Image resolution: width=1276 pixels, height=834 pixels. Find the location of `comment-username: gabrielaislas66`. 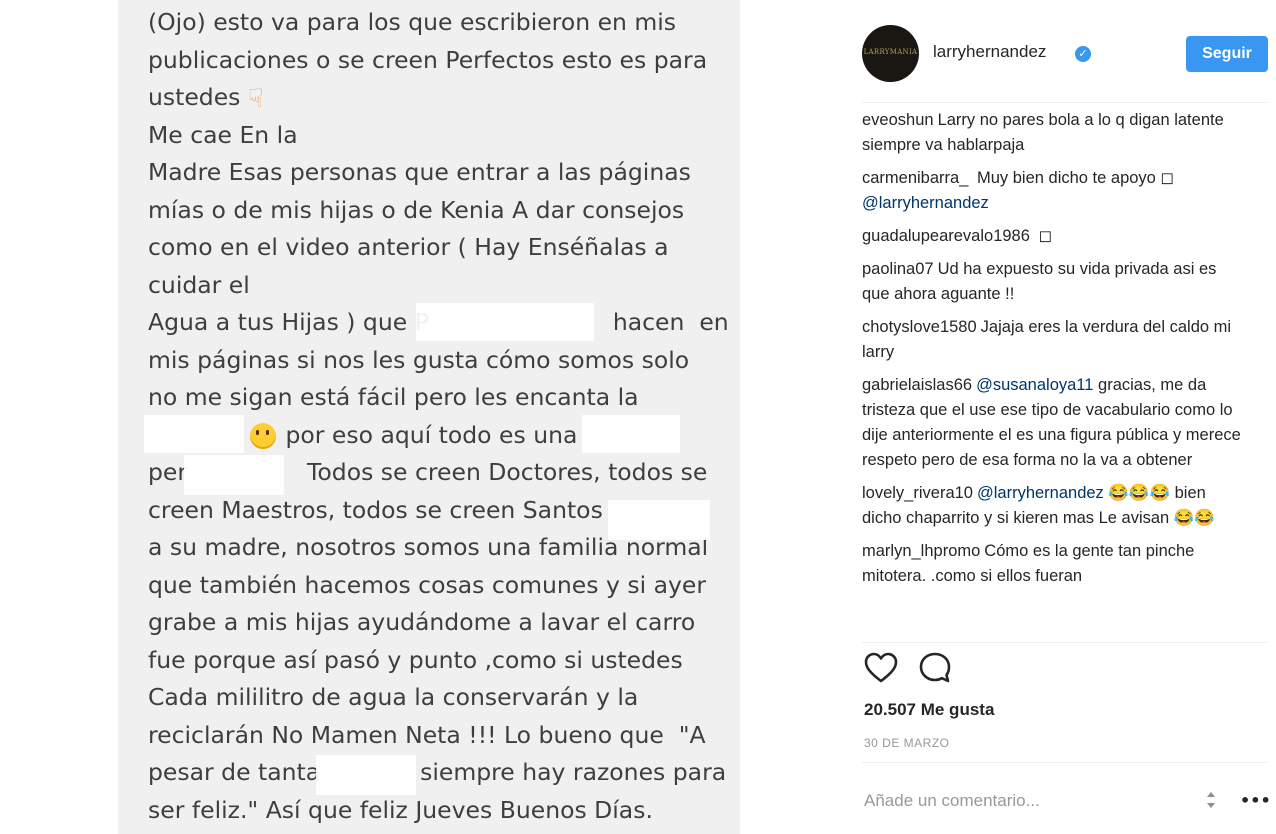

comment-username: gabrielaislas66 is located at coordinates (917, 385).